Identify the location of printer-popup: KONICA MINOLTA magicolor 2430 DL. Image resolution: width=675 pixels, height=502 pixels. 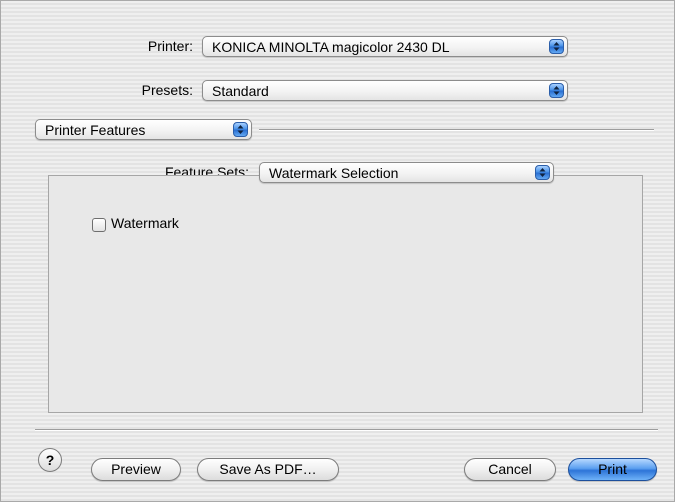
(385, 46).